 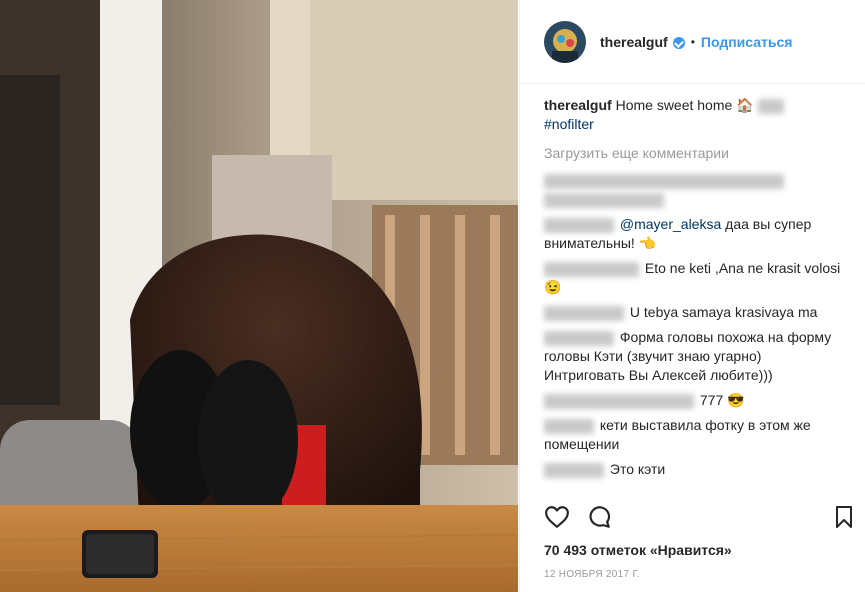 I want to click on load-more-comments: Загрузить еще комментарии, so click(x=694, y=153).